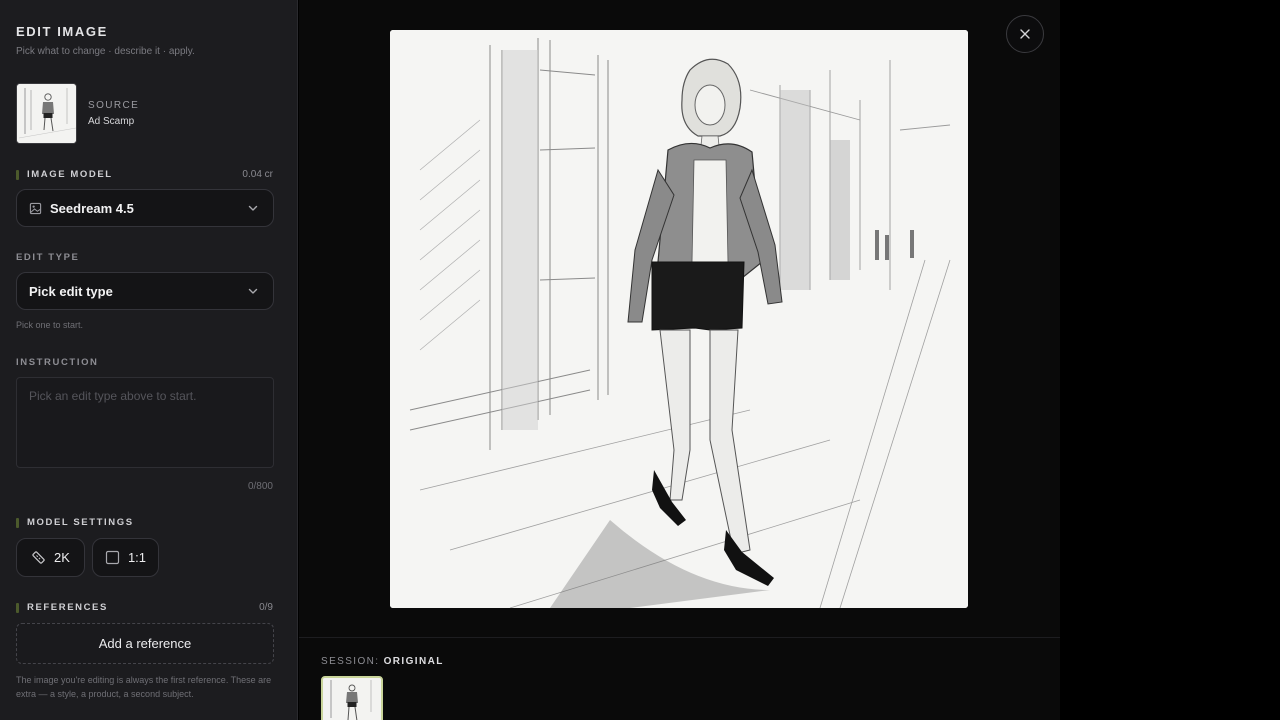 The image size is (1280, 720). Describe the element at coordinates (38, 557) in the screenshot. I see `ruler-icon` at that location.